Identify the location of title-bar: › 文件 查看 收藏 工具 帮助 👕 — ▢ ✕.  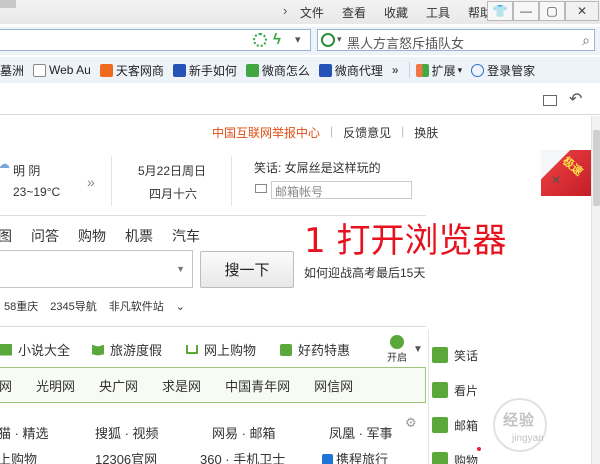
(300, 12).